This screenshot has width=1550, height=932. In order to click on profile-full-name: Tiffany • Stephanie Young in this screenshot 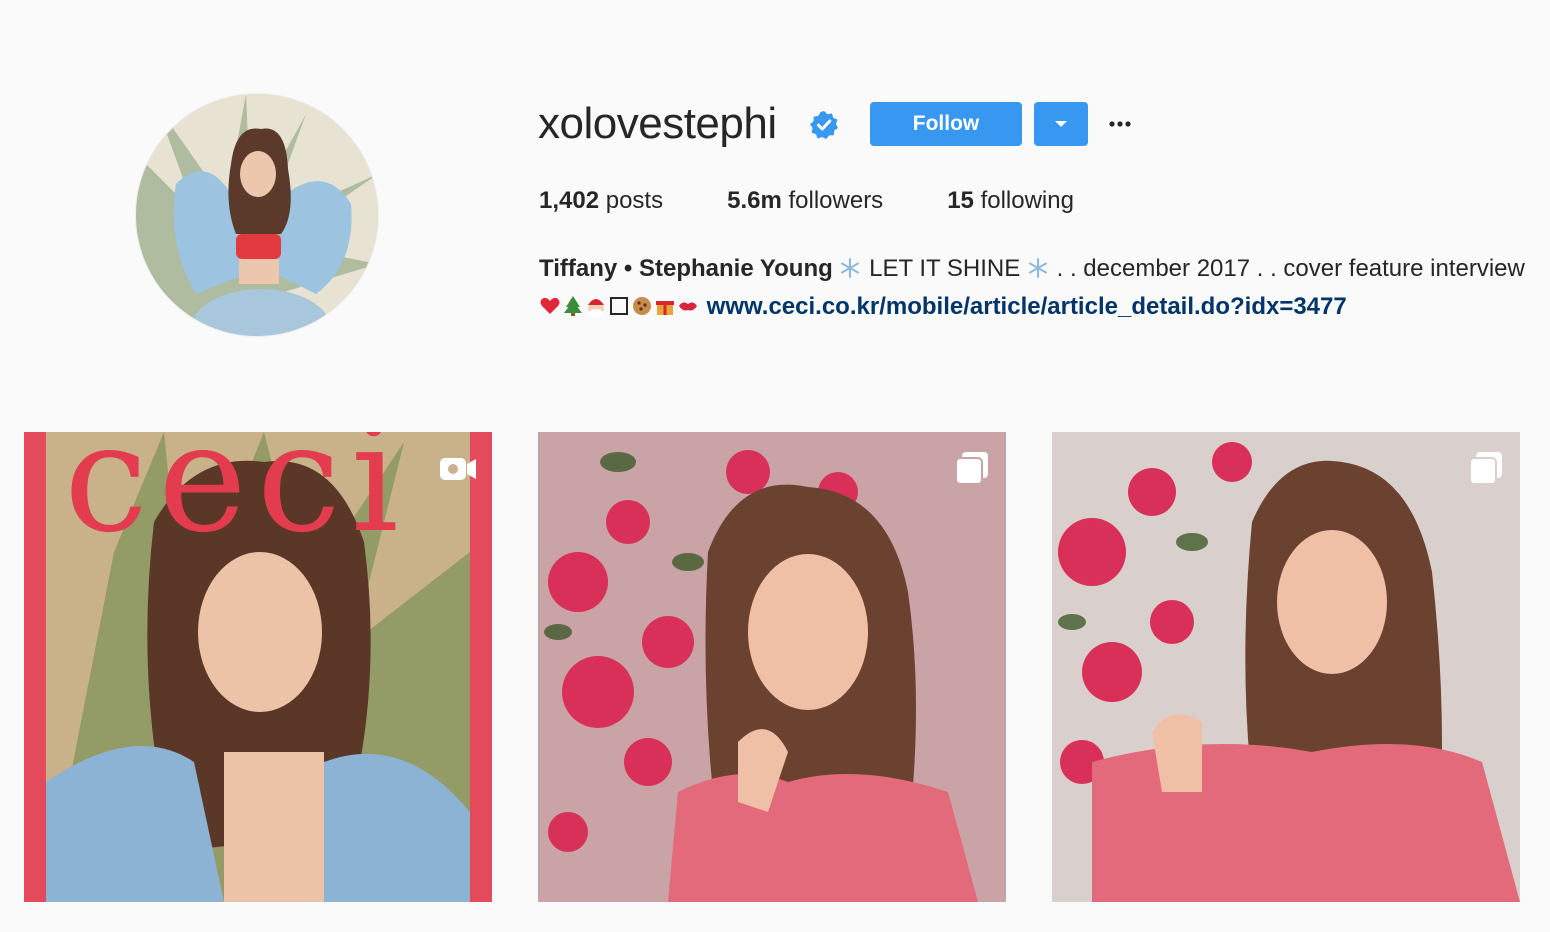, I will do `click(686, 268)`.